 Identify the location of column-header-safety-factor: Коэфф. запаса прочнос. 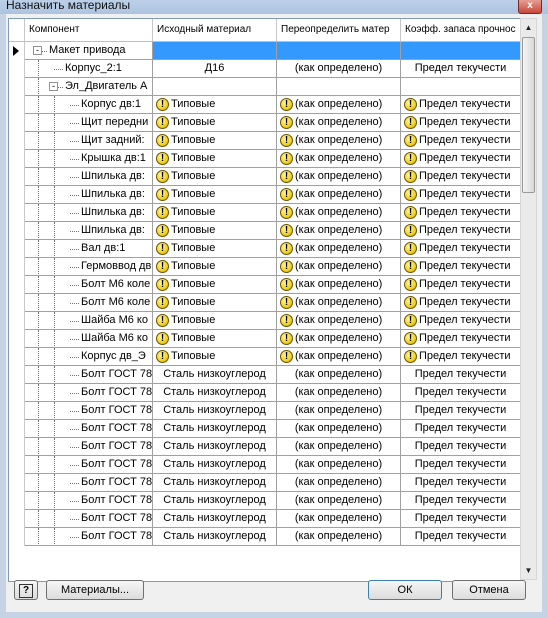
(461, 30).